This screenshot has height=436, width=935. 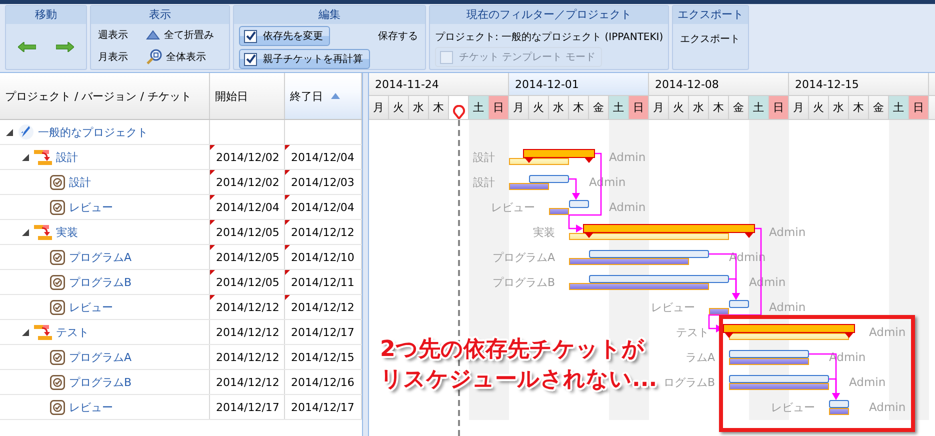 I want to click on bar-label: 実装, so click(x=544, y=232).